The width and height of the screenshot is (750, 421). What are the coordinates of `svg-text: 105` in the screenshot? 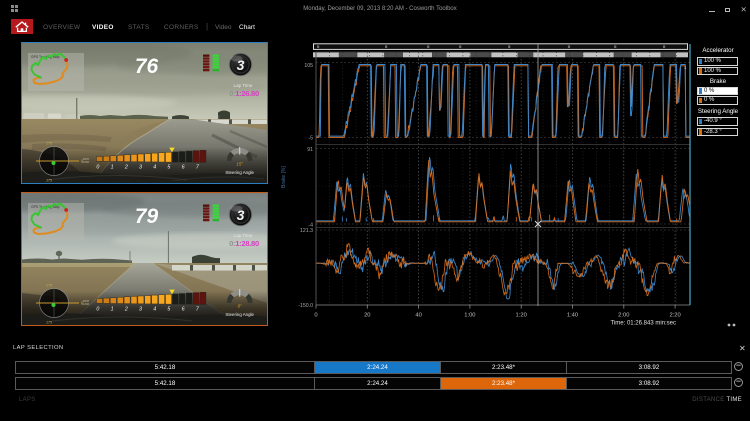 It's located at (308, 66).